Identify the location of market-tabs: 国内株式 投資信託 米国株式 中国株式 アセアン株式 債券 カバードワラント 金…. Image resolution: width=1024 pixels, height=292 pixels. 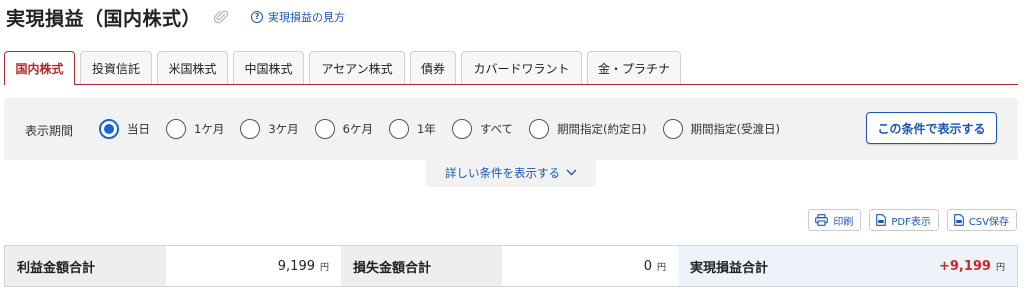
(511, 68).